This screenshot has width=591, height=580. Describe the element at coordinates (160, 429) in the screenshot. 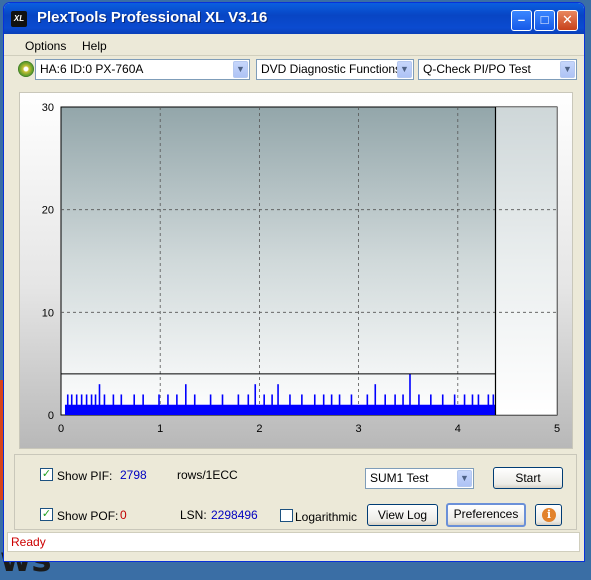

I see `x-tick-label: 1` at that location.